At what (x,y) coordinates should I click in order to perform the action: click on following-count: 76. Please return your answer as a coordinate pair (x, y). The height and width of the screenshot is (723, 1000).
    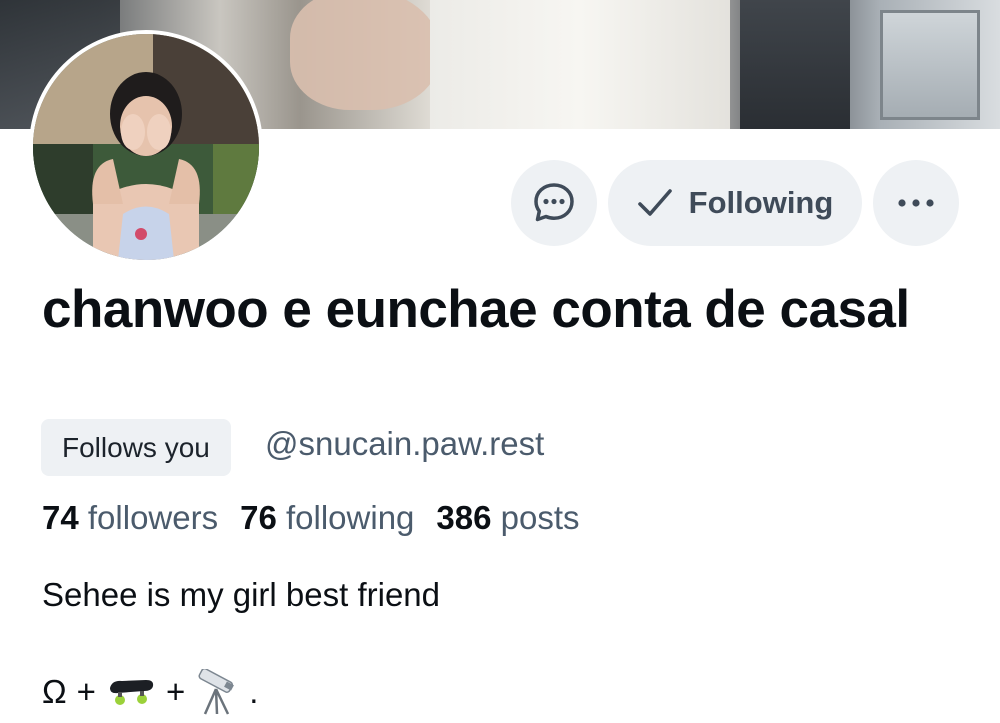
    Looking at the image, I should click on (258, 517).